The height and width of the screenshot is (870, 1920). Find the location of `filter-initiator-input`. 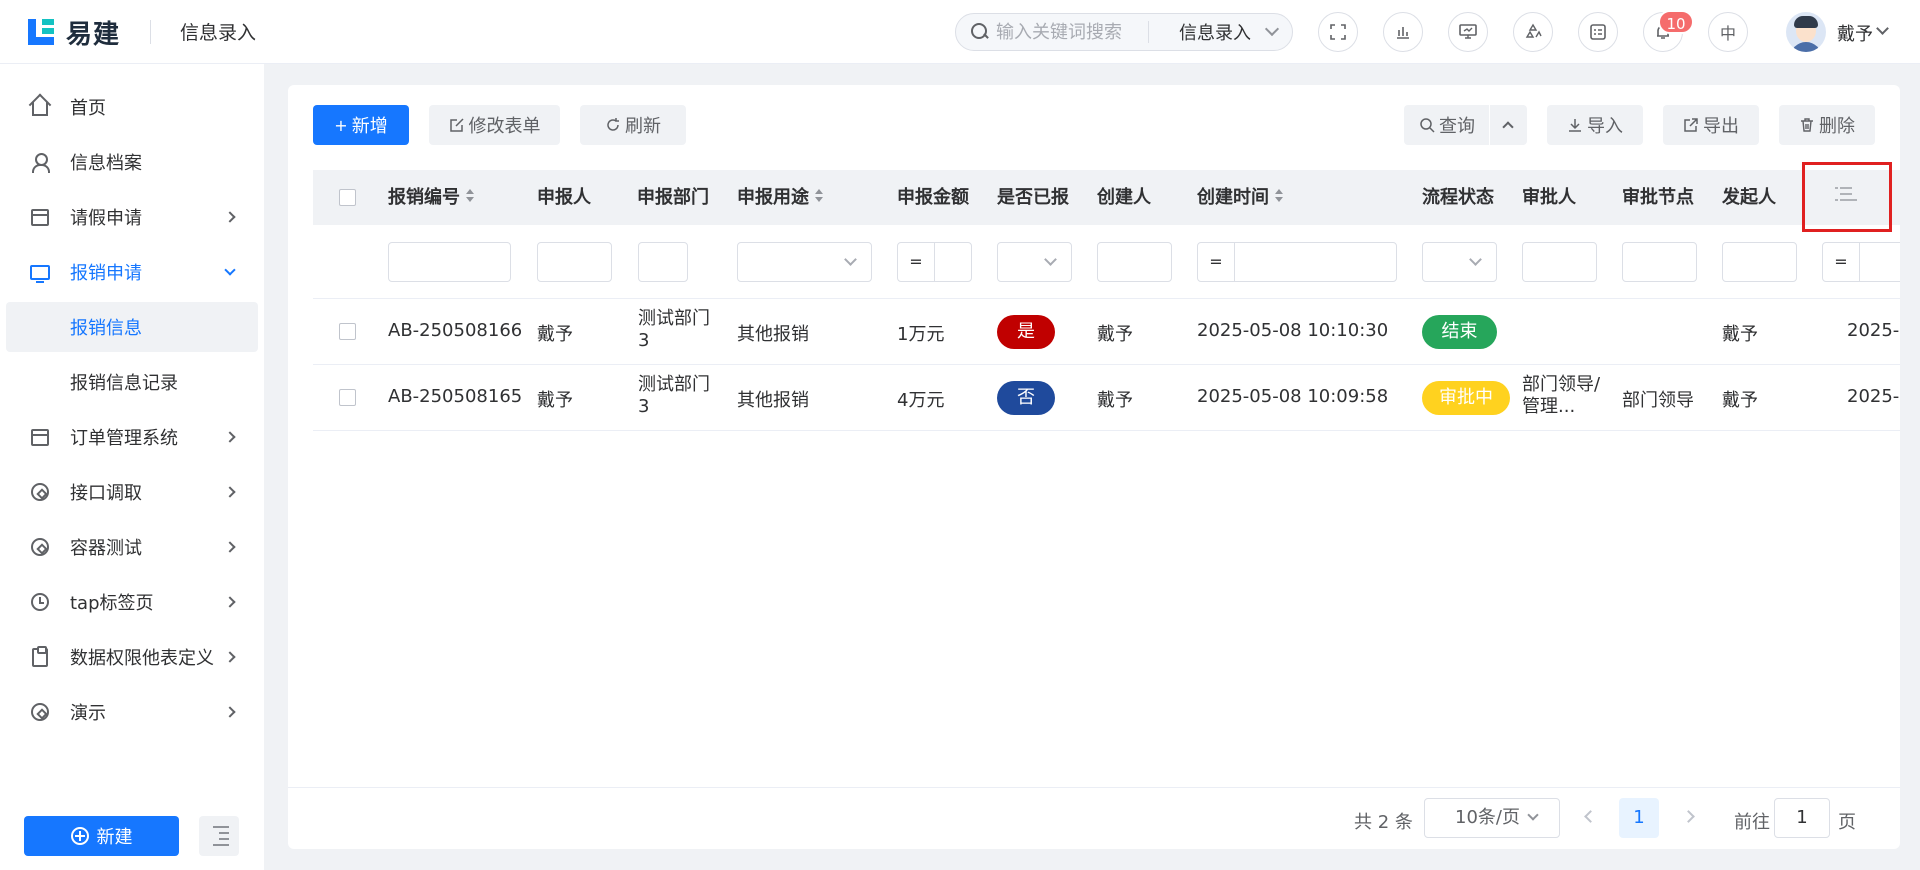

filter-initiator-input is located at coordinates (1759, 262).